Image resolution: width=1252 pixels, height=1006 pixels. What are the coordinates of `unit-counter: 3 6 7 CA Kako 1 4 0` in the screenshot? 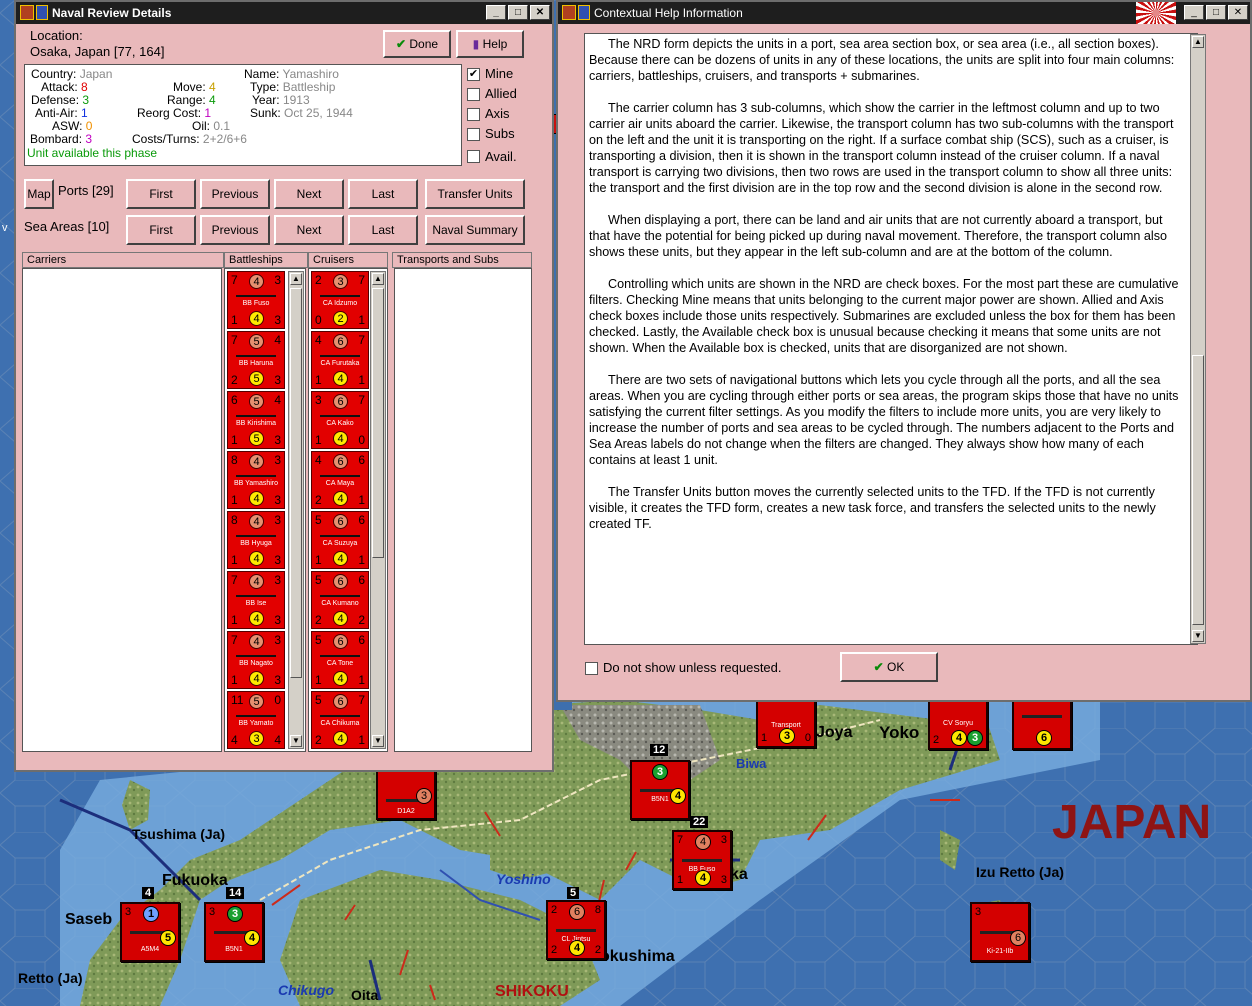 It's located at (340, 420).